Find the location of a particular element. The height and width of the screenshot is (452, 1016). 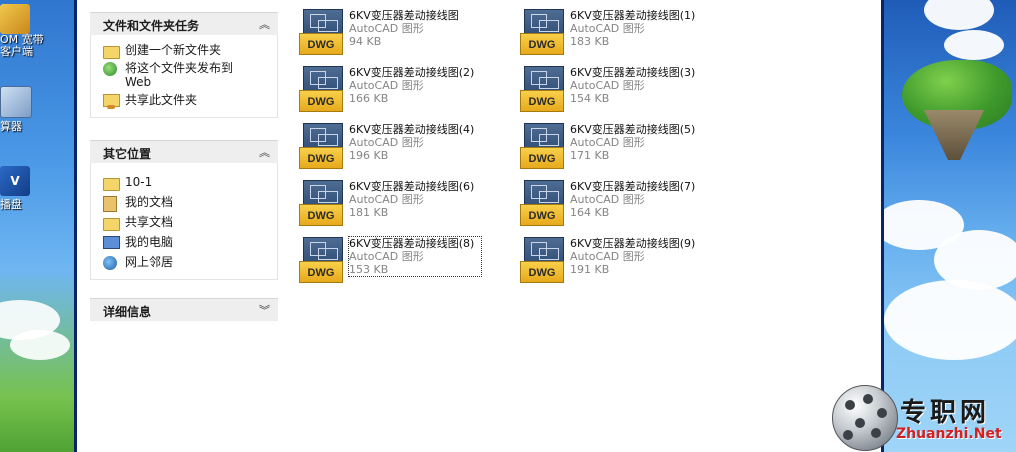

group-body: 创建一个新文件夹 将这个文件夹发布到 Web 共享此文件夹 is located at coordinates (184, 76).